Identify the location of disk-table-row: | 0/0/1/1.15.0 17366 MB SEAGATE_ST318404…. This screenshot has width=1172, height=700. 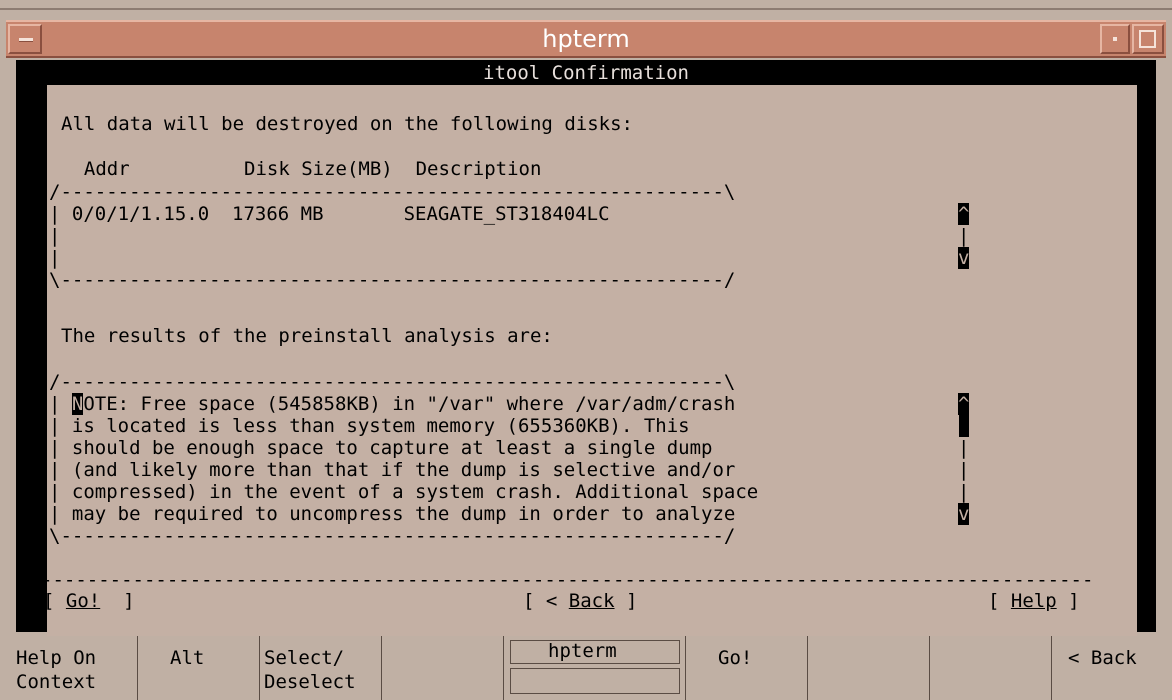
(329, 214).